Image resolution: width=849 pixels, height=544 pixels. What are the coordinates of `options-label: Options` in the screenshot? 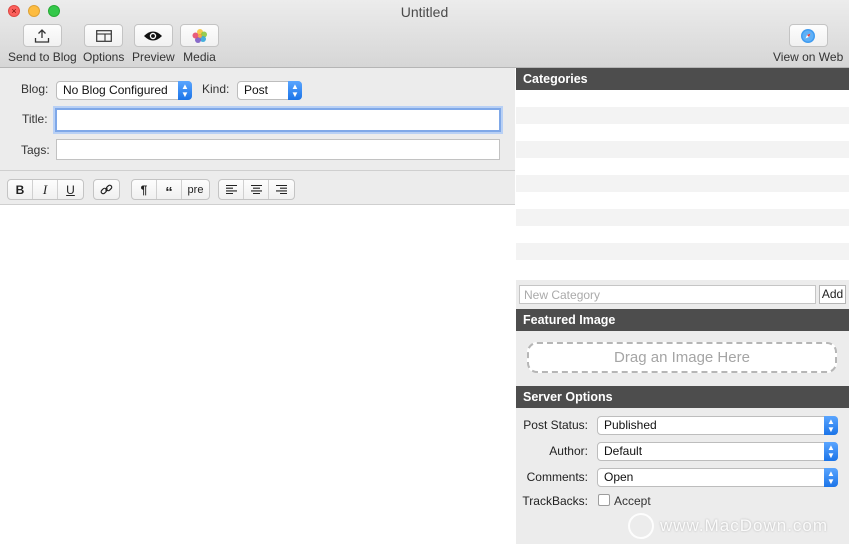 It's located at (104, 57).